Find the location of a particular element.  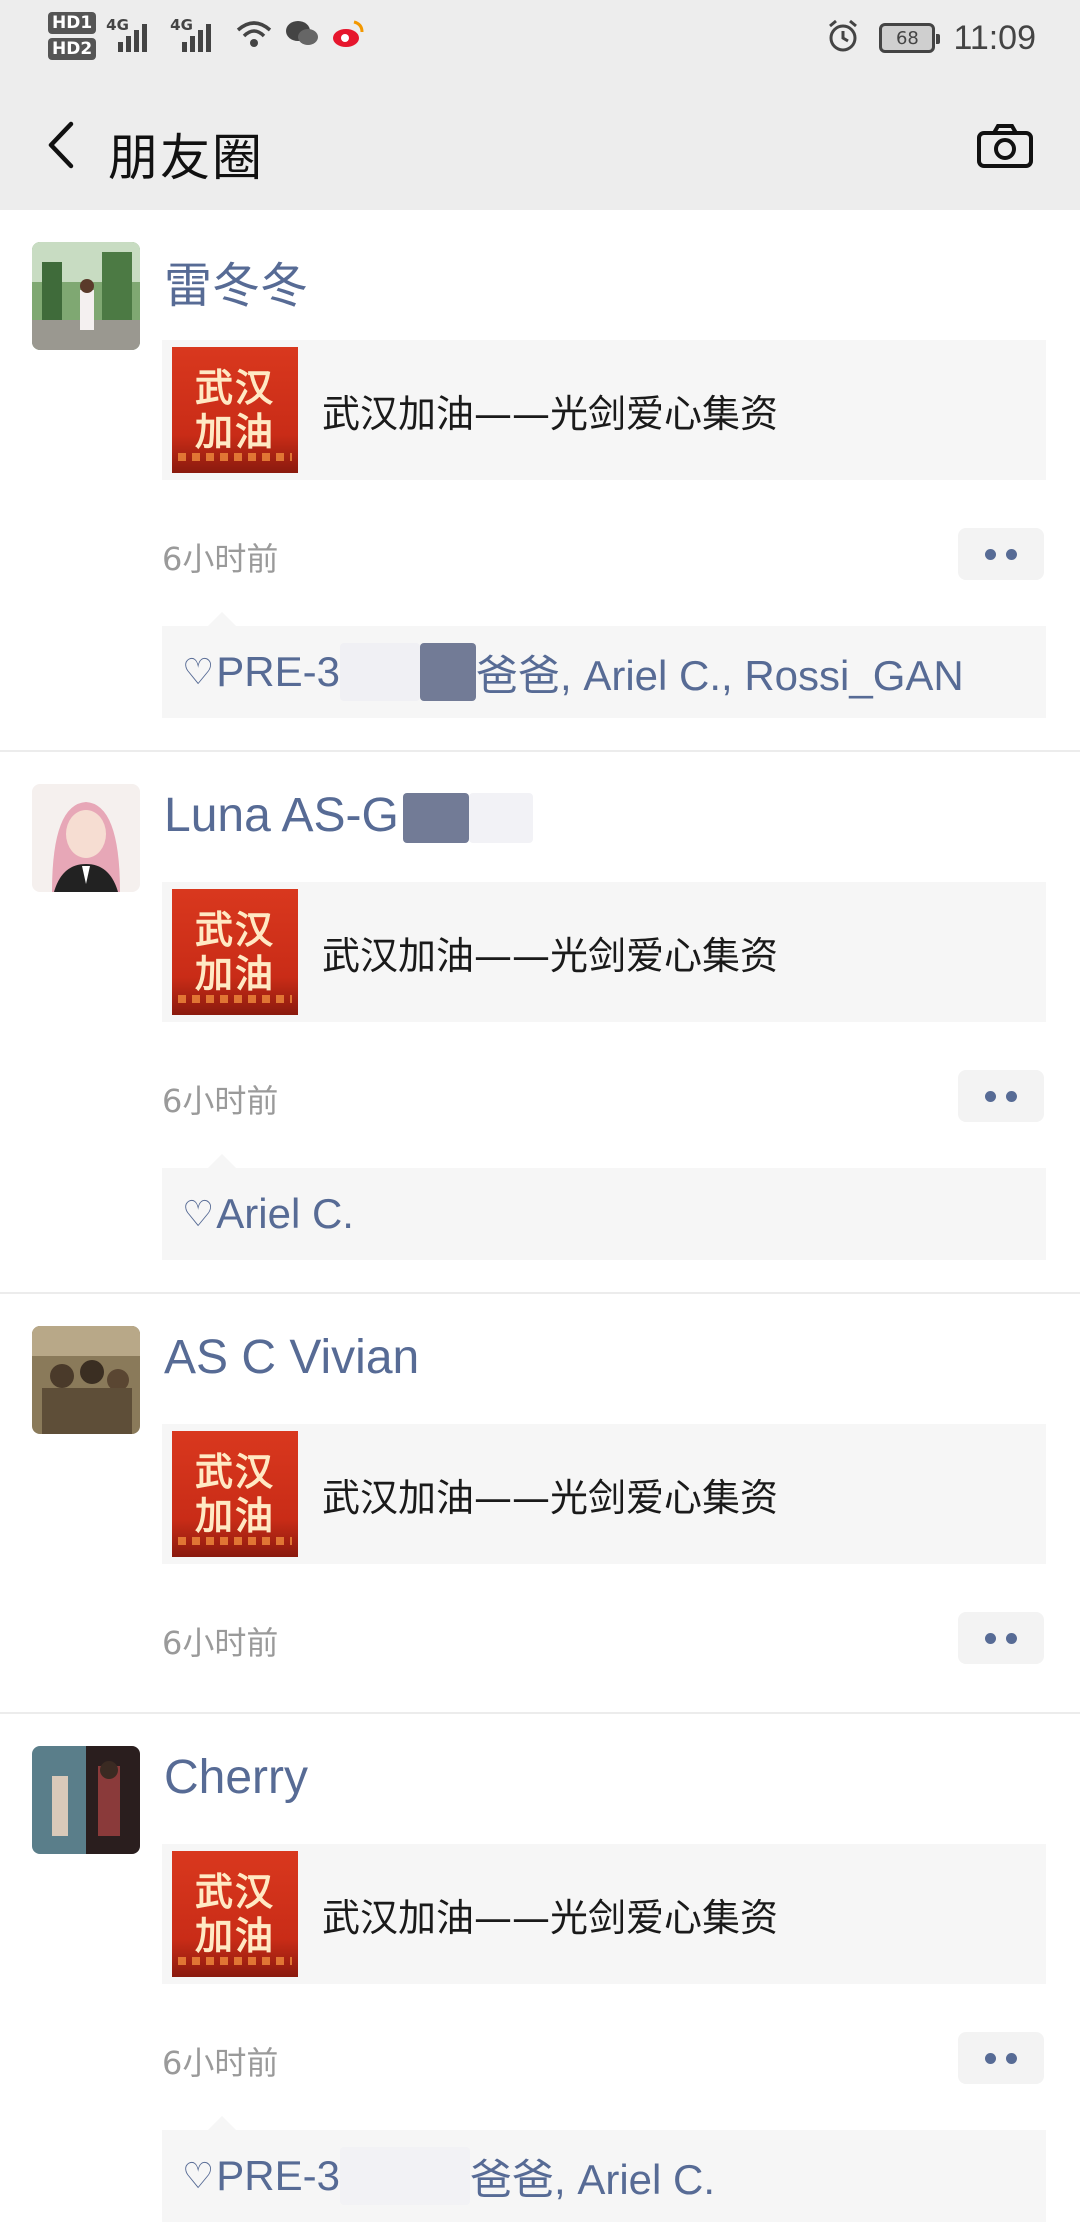

camera-icon is located at coordinates (1005, 146).